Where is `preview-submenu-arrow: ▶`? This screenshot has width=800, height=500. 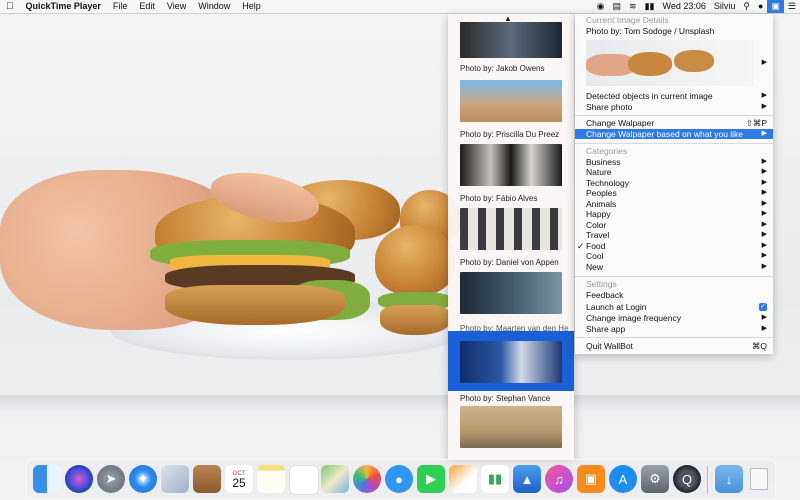
preview-submenu-arrow: ▶ is located at coordinates (674, 63).